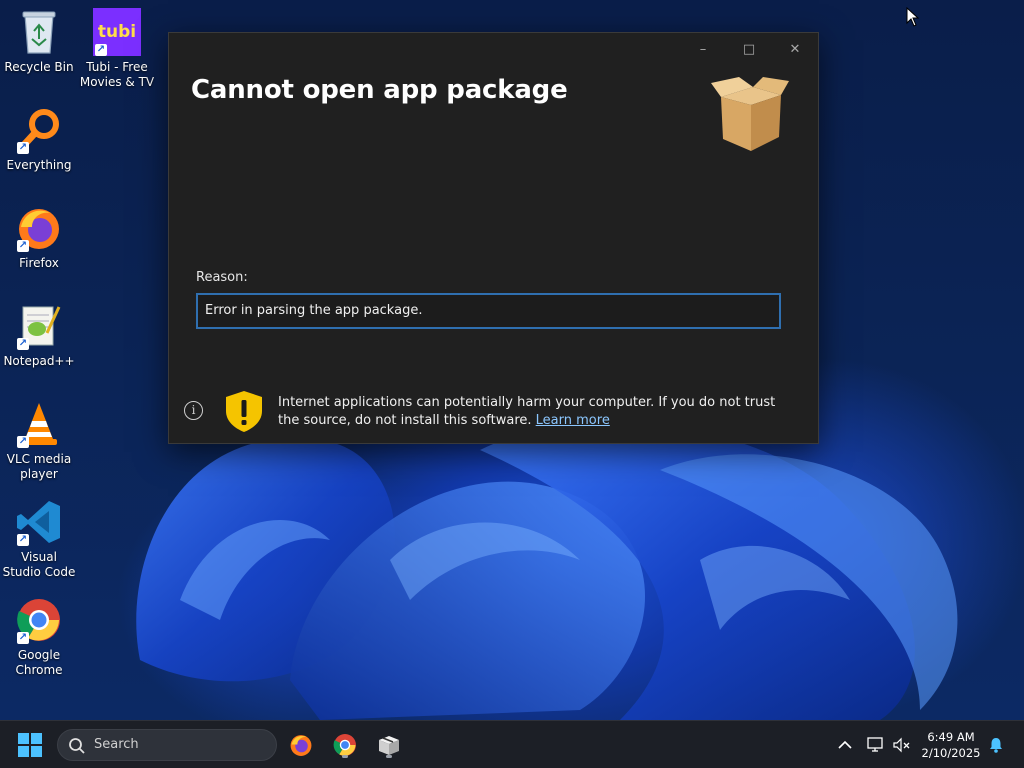  I want to click on desktop-icon-notepadpp: ↗ Notepad++, so click(39, 335).